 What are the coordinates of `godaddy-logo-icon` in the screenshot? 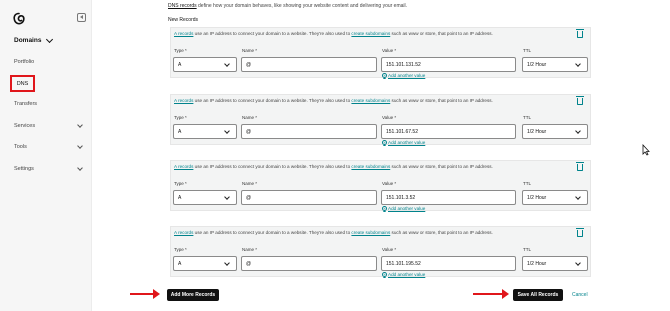 It's located at (19, 19).